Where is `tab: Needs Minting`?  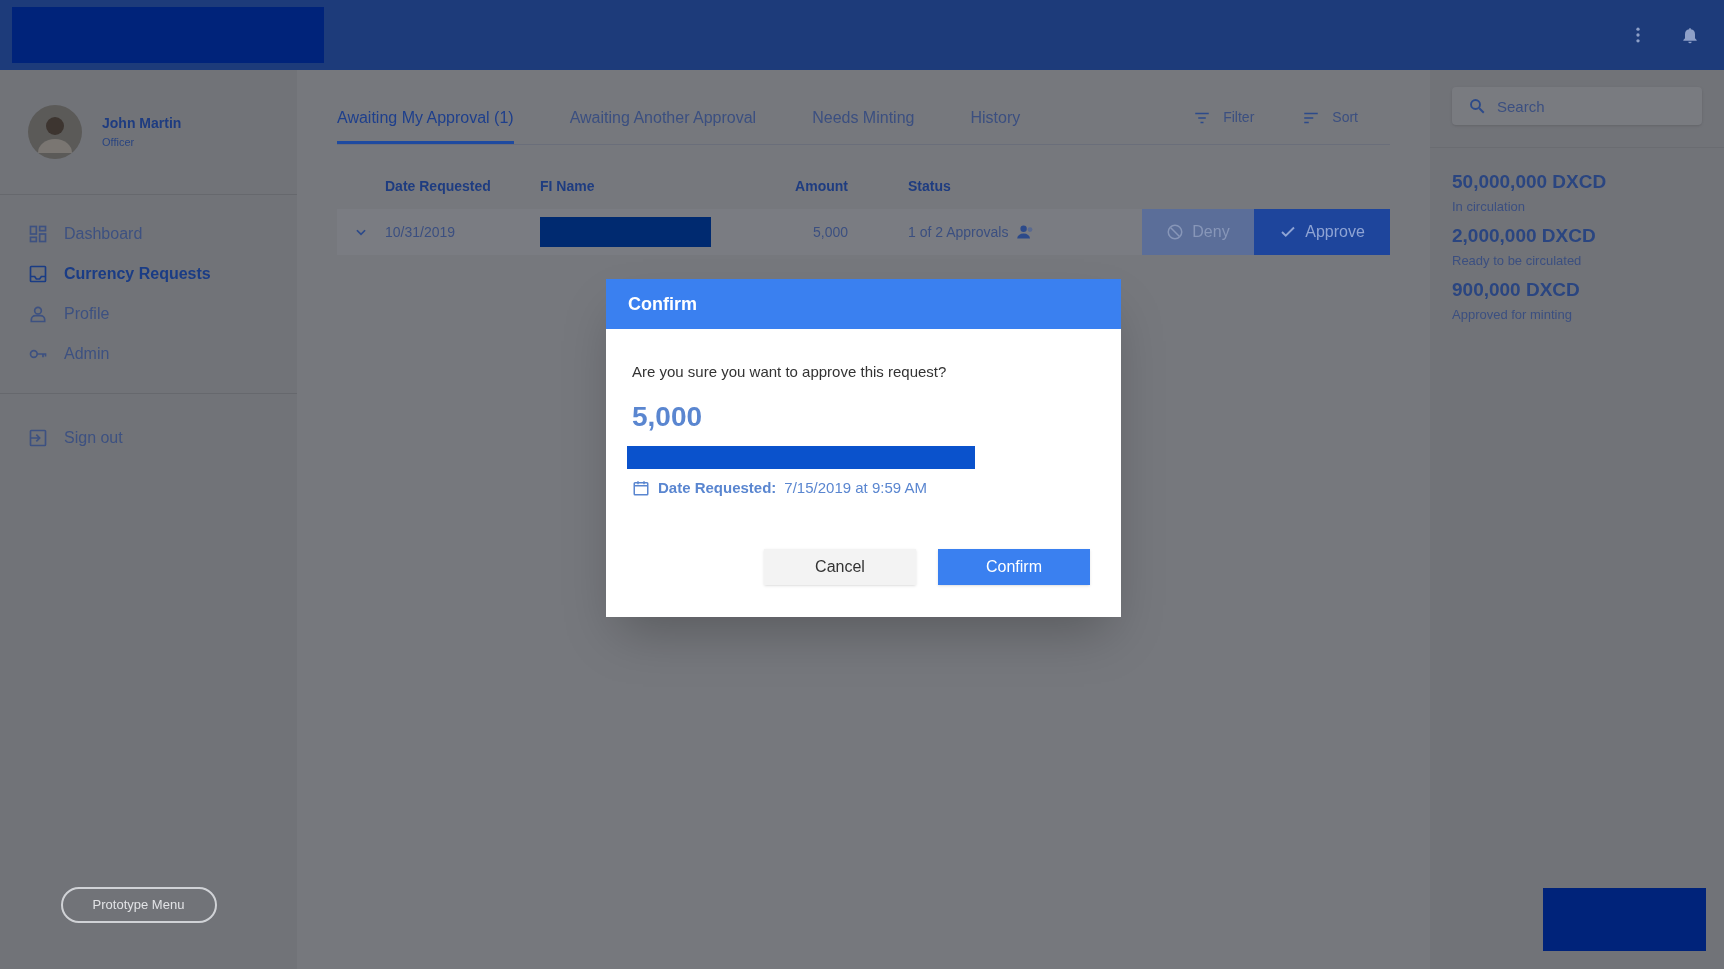 tab: Needs Minting is located at coordinates (863, 119).